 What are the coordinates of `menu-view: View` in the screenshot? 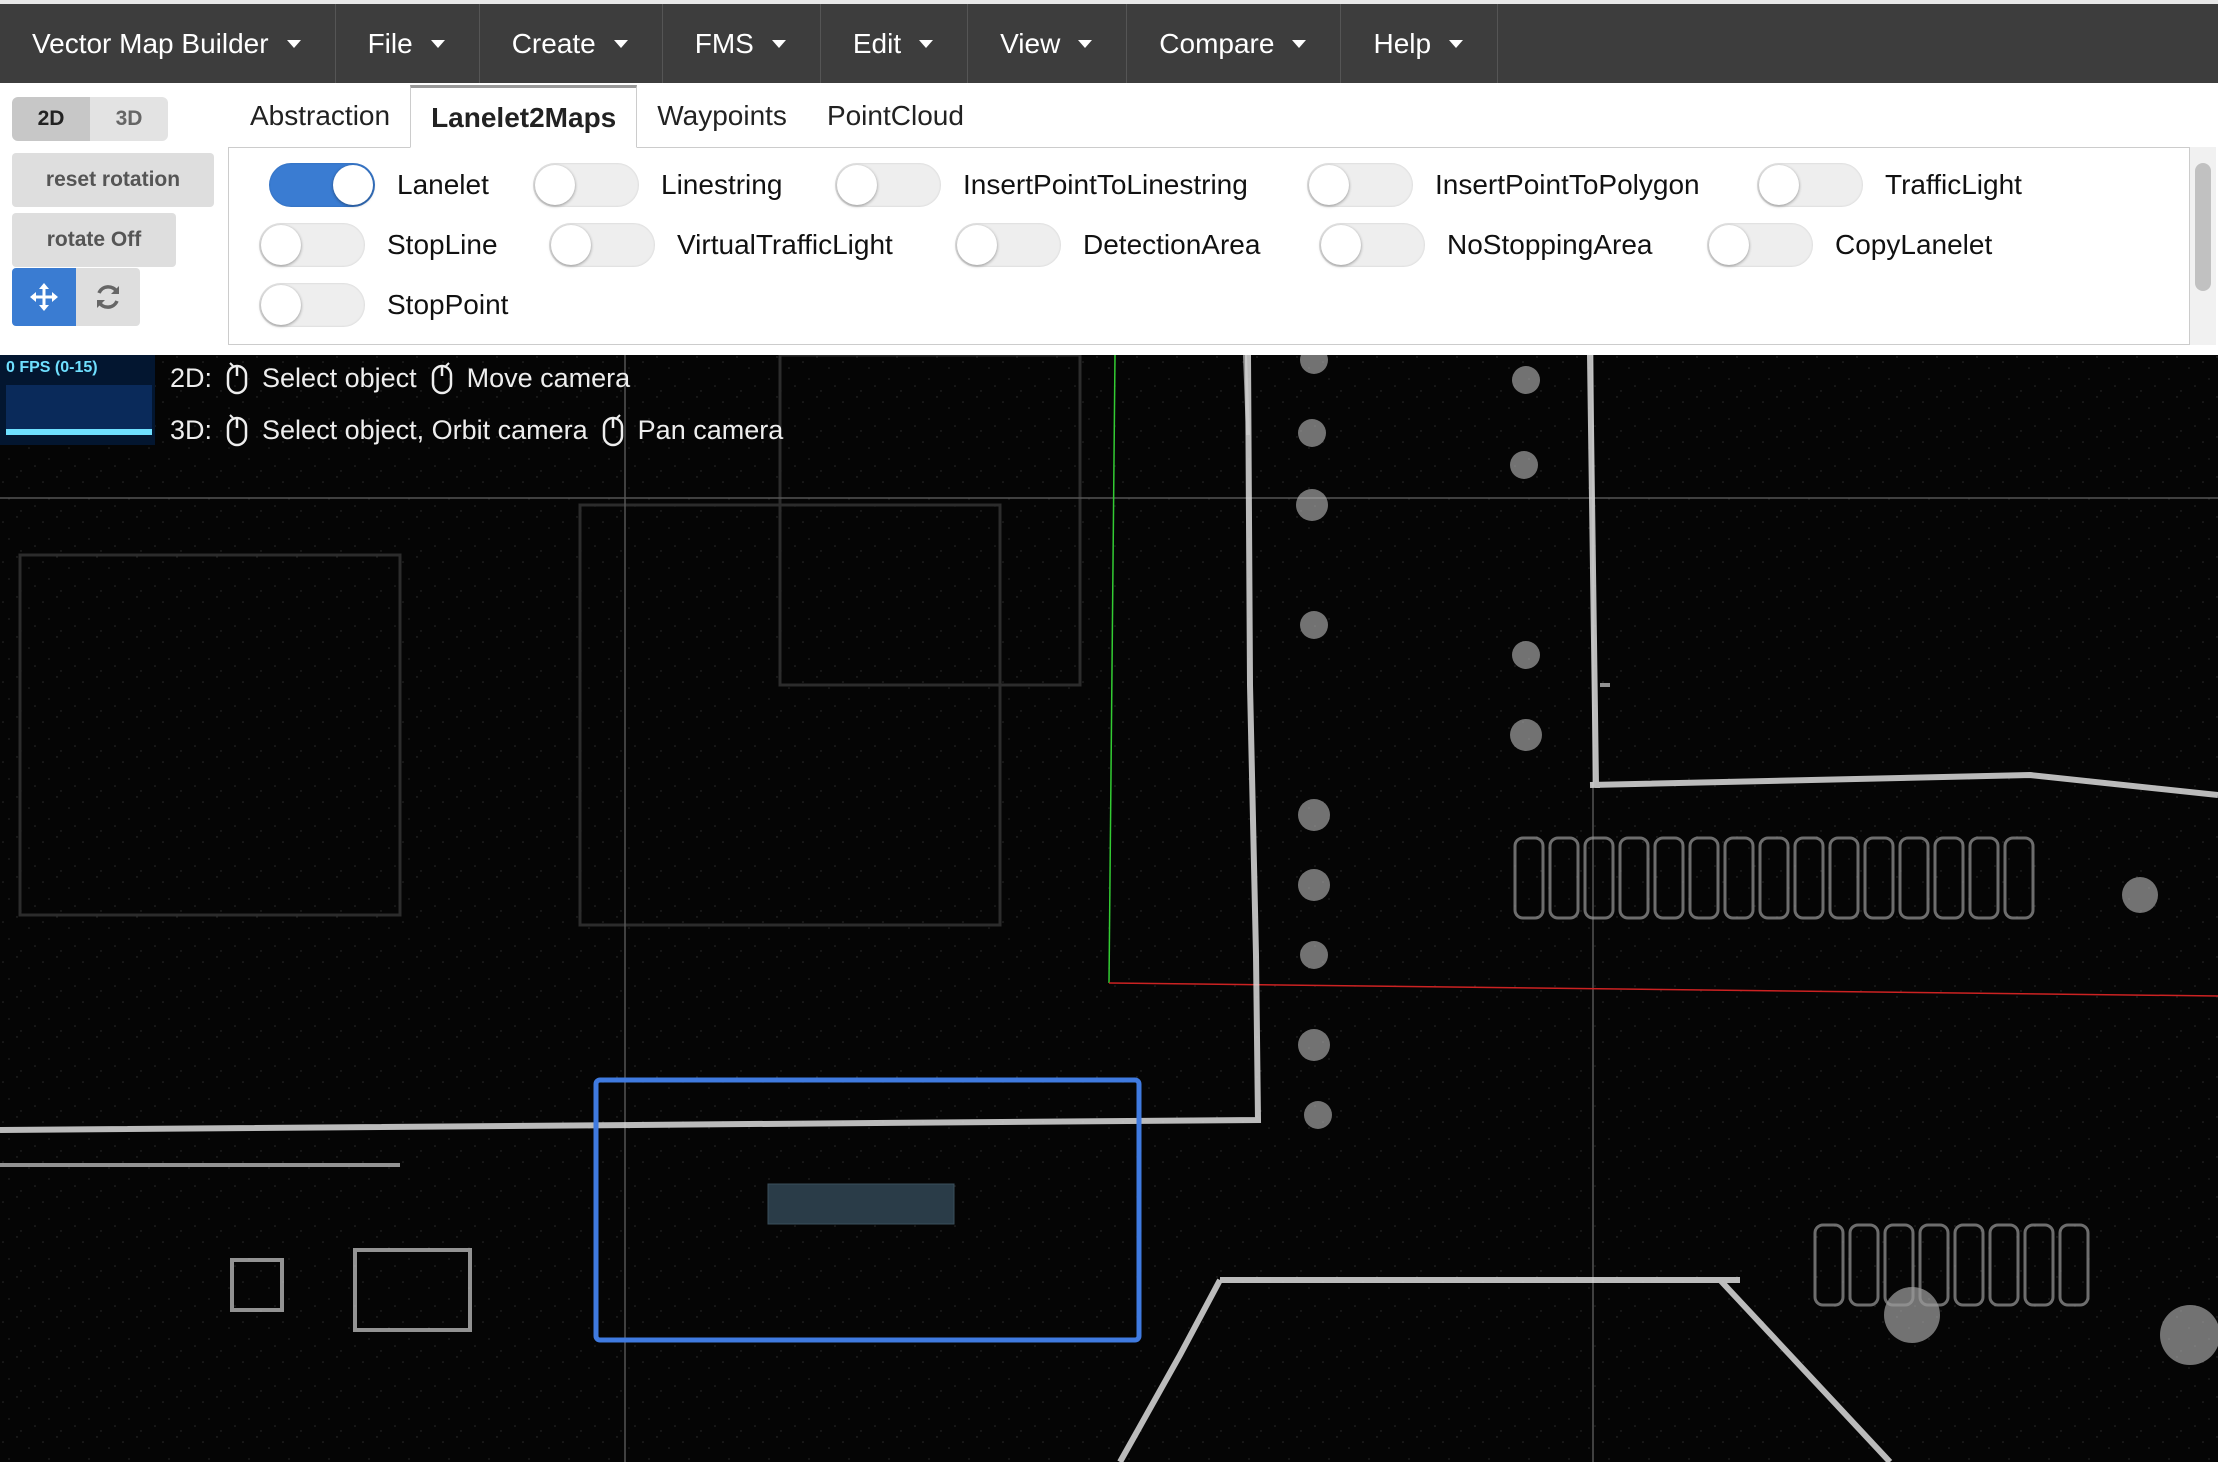 It's located at (1048, 43).